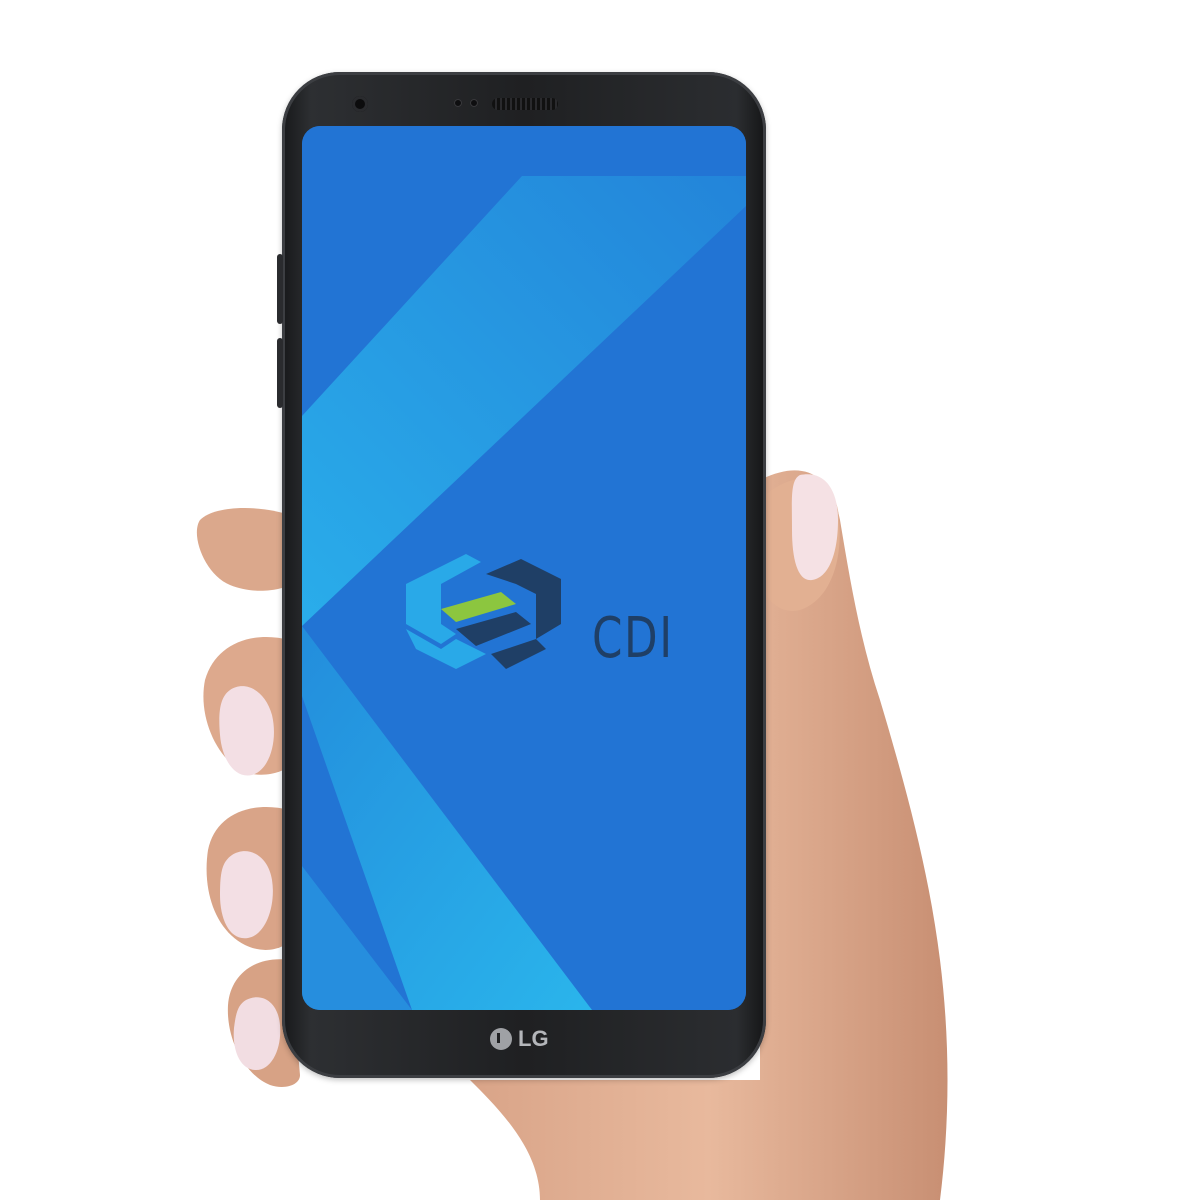  I want to click on cdi-logo-icon, so click(483, 611).